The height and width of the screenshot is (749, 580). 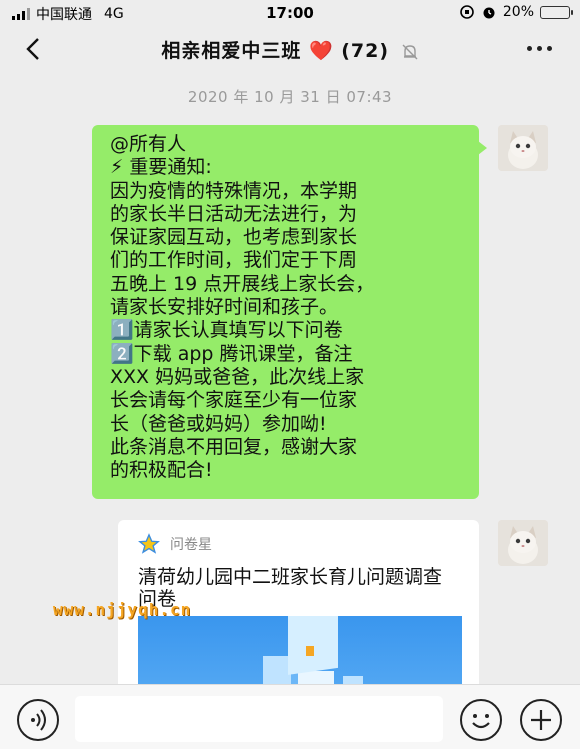 I want to click on mute-icon, so click(x=410, y=51).